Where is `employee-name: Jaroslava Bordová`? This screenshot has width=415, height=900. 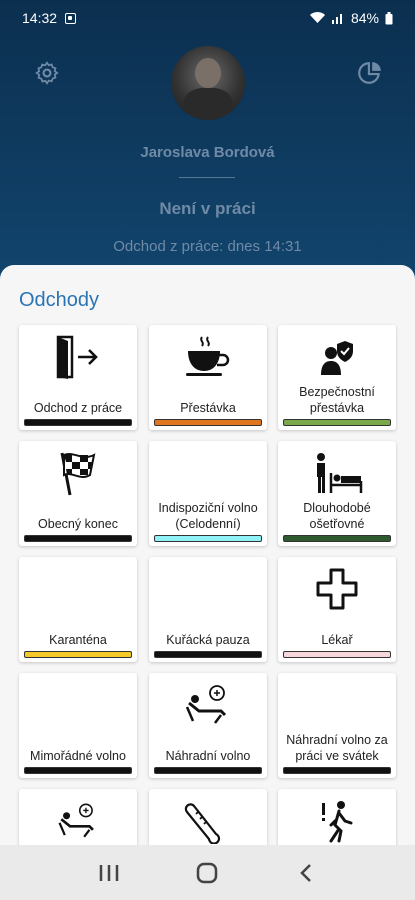 employee-name: Jaroslava Bordová is located at coordinates (207, 152).